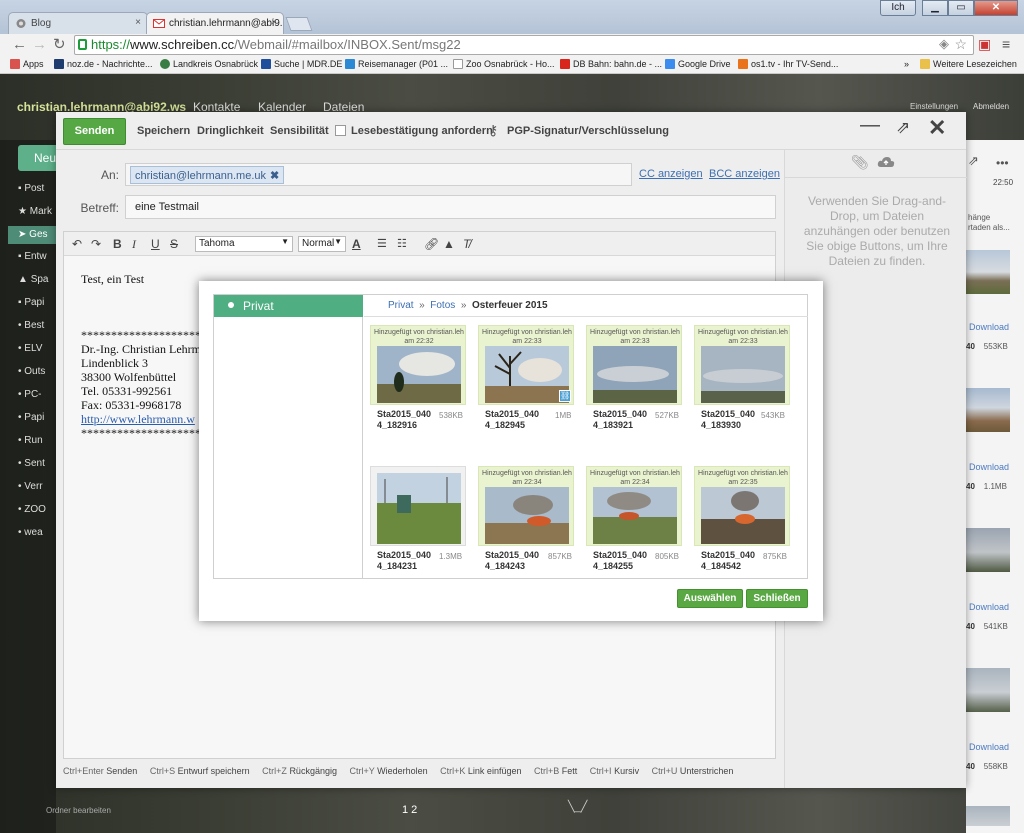  I want to click on font-family-select: Tahoma ▼, so click(244, 244).